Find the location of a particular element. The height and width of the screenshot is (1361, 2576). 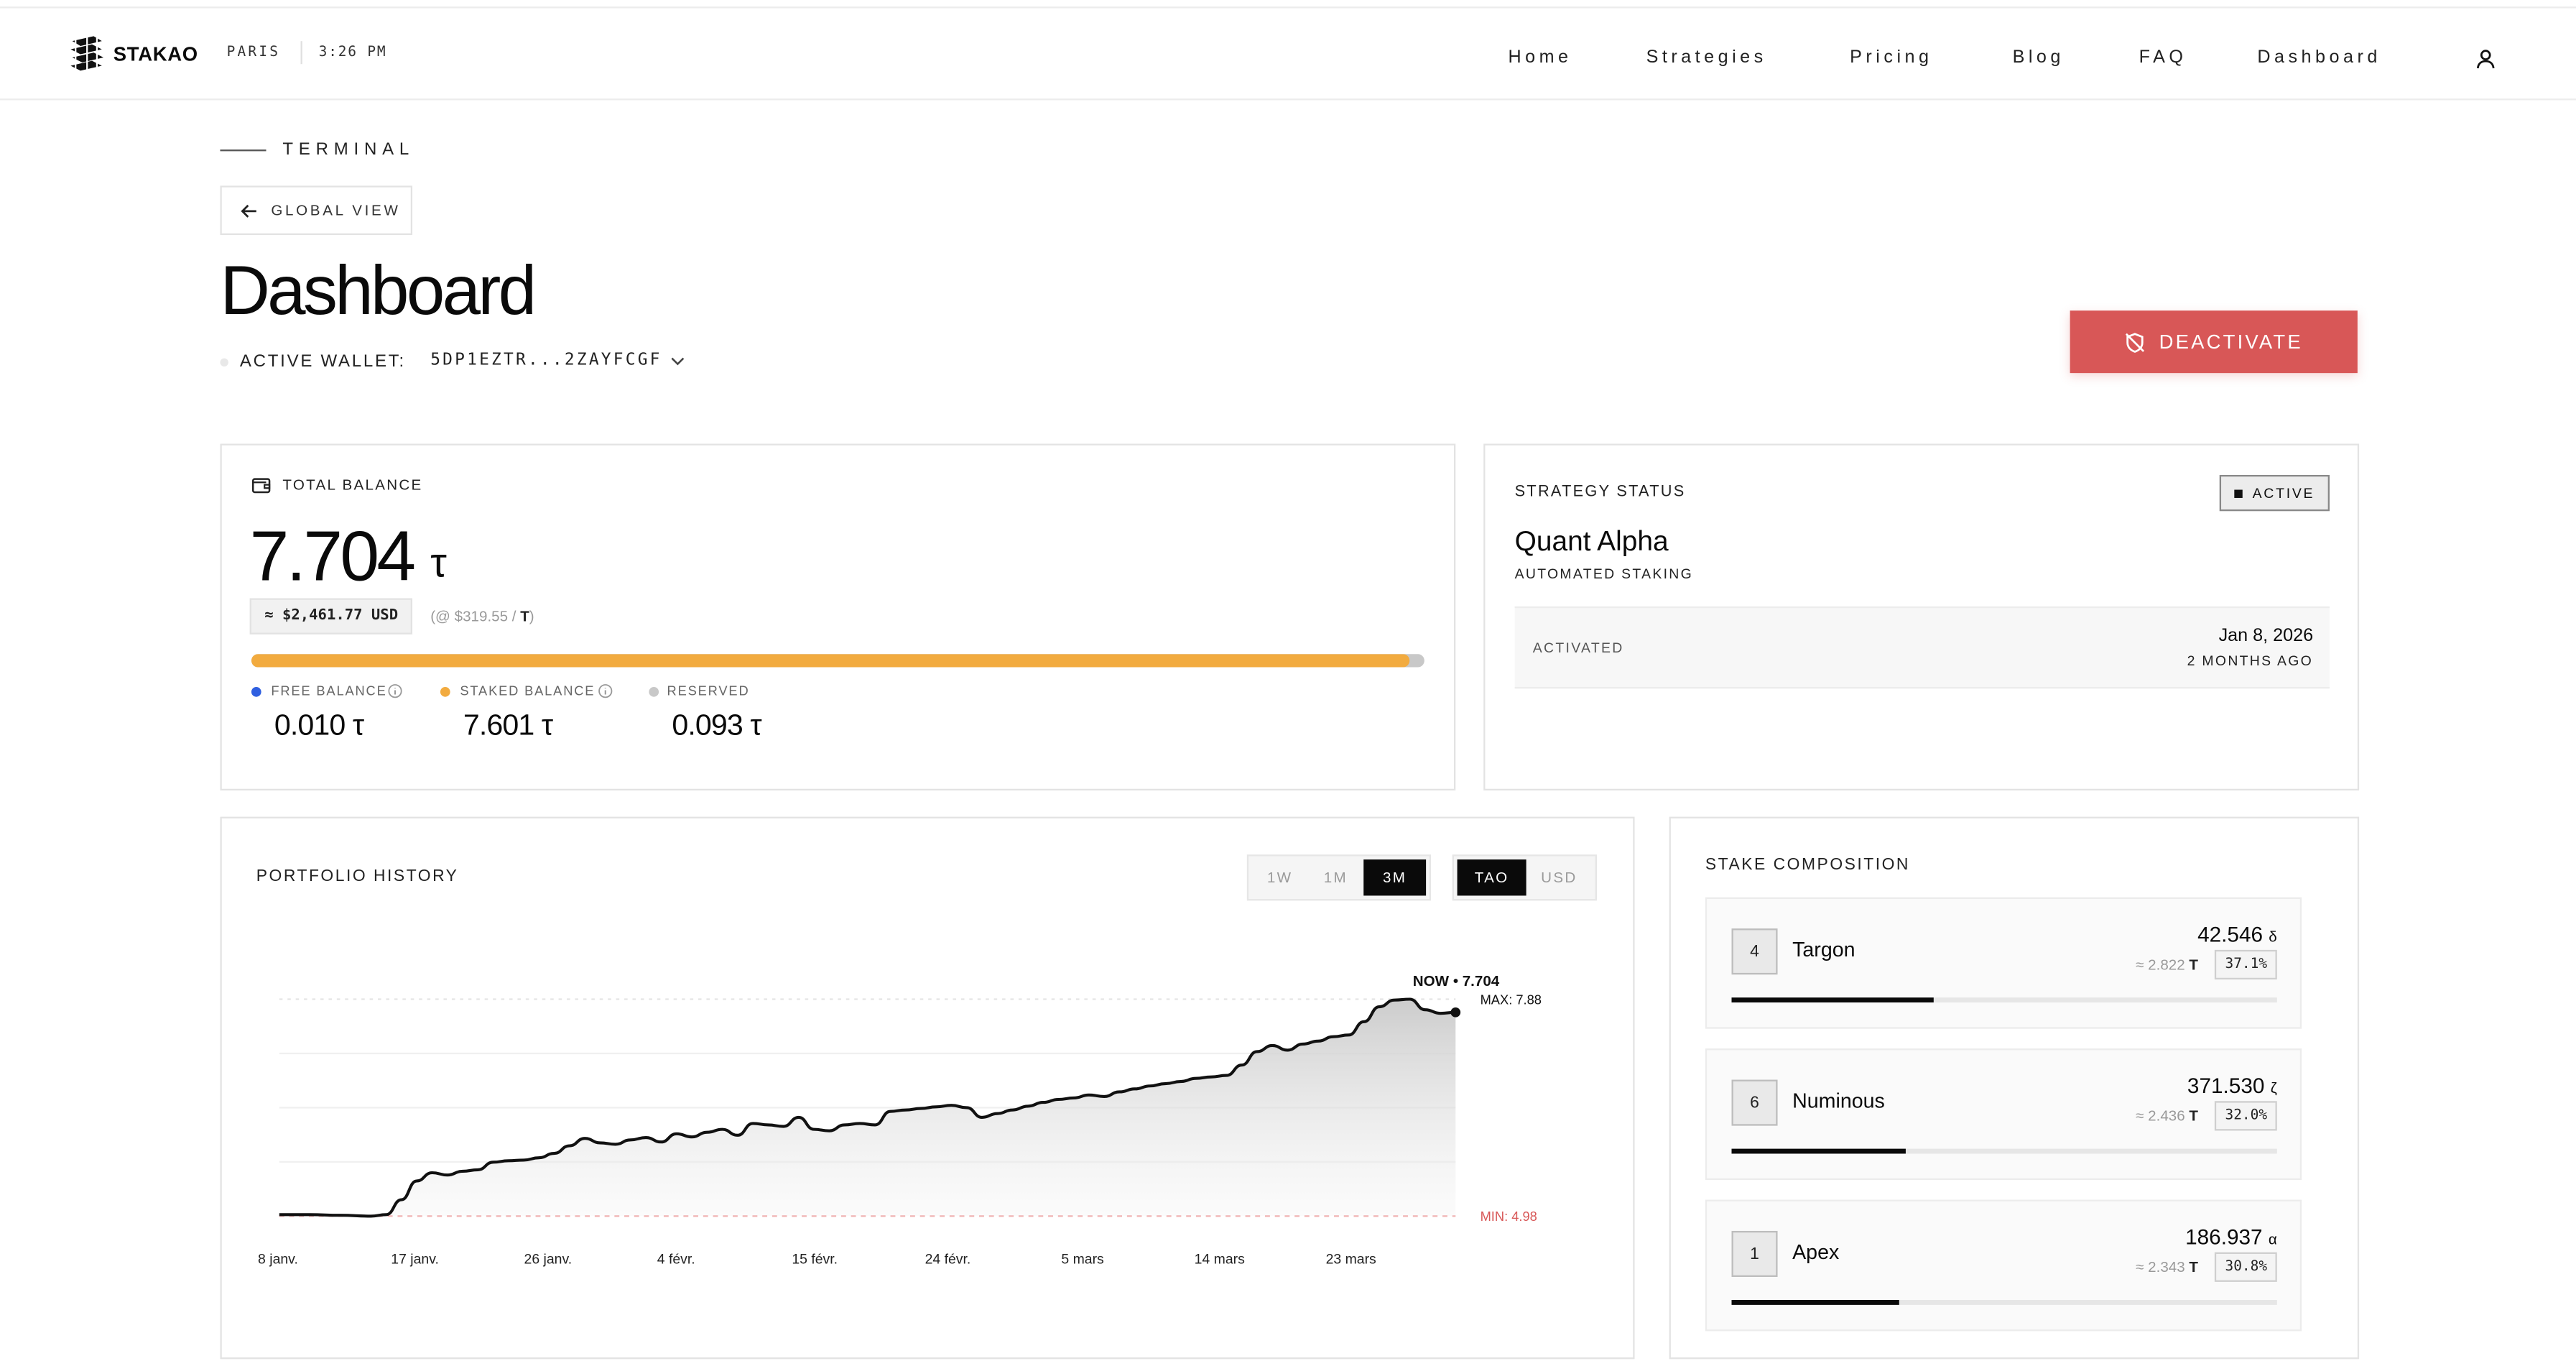

stake-amount-value: 371.530 is located at coordinates (2226, 1086).